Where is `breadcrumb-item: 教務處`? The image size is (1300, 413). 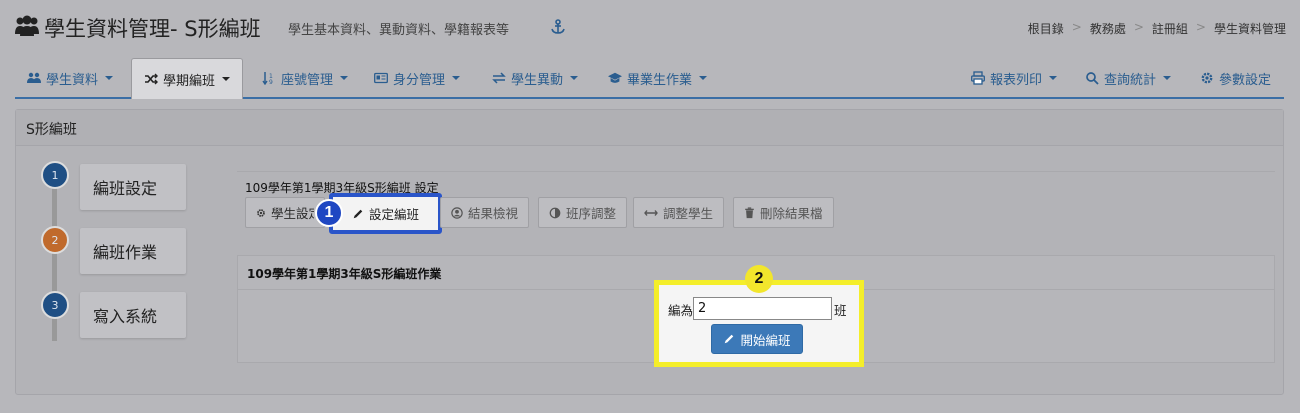 breadcrumb-item: 教務處 is located at coordinates (1108, 28).